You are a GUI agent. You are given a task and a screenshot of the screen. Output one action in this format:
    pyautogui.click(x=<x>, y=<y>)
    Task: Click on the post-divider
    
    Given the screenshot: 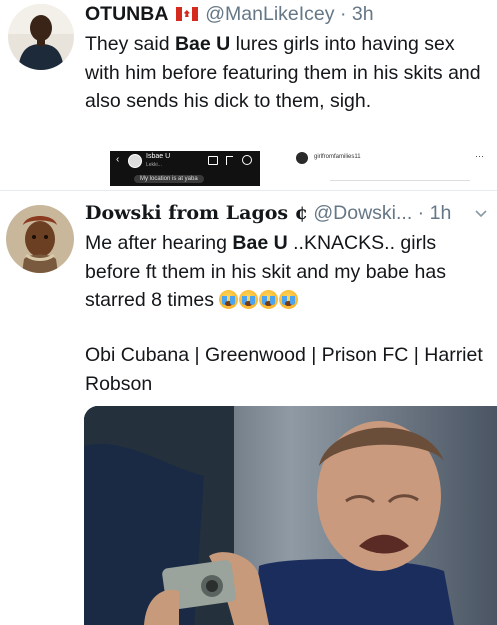 What is the action you would take?
    pyautogui.click(x=400, y=180)
    